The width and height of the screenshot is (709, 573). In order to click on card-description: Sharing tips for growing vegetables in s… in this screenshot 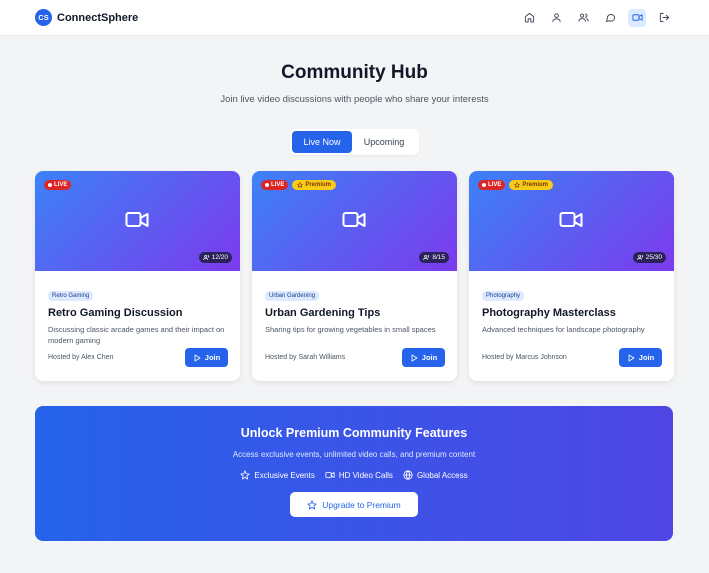, I will do `click(350, 329)`.